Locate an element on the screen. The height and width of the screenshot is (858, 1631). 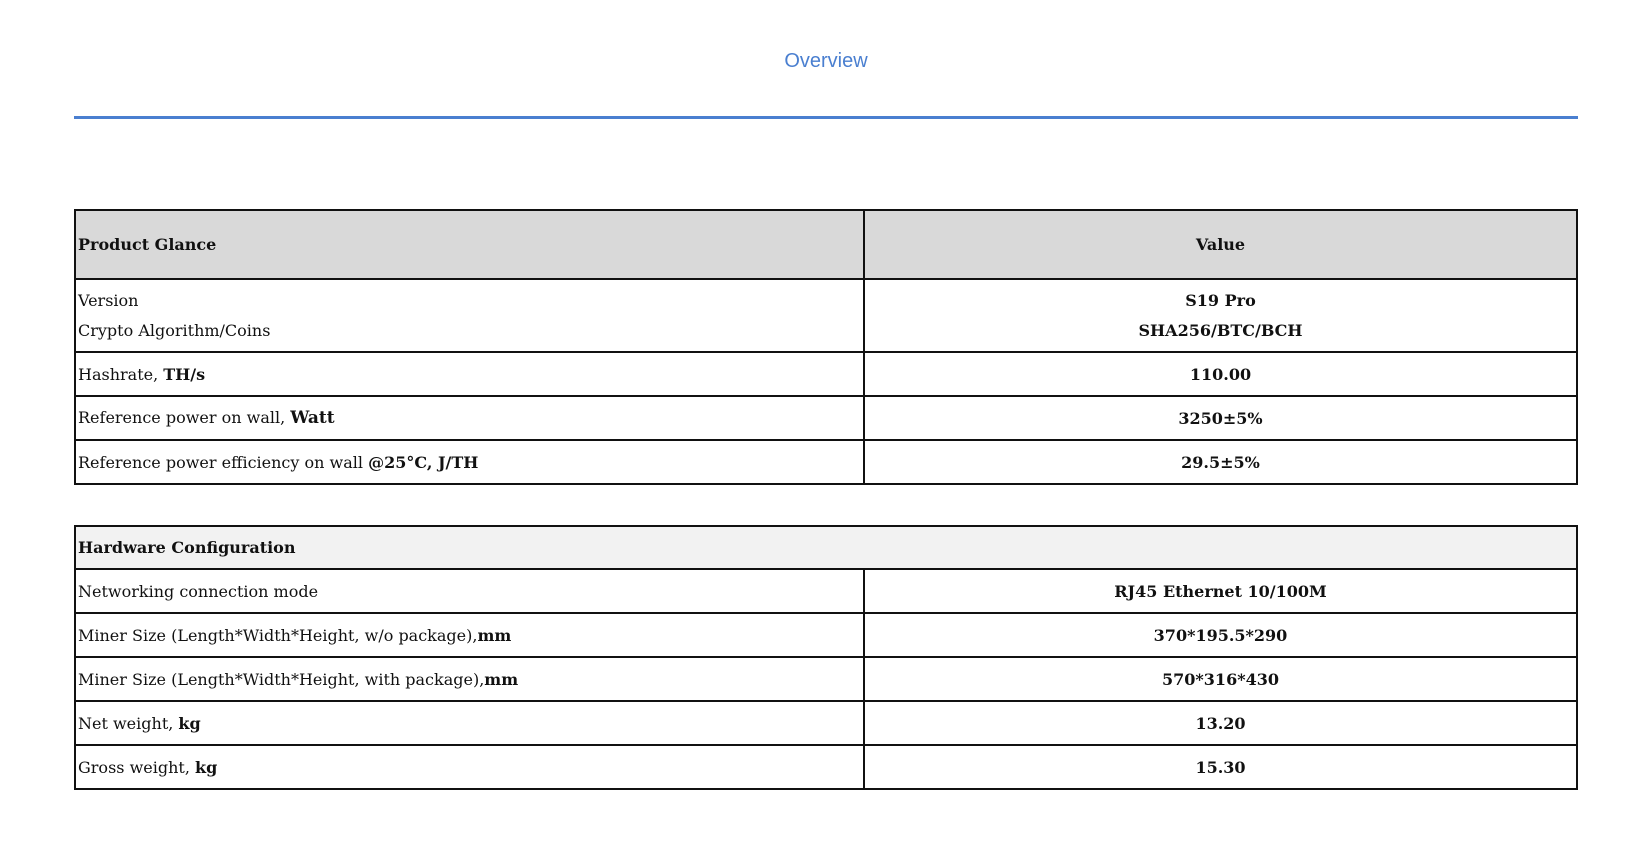
row-label: Net weight, kg is located at coordinates (469, 723).